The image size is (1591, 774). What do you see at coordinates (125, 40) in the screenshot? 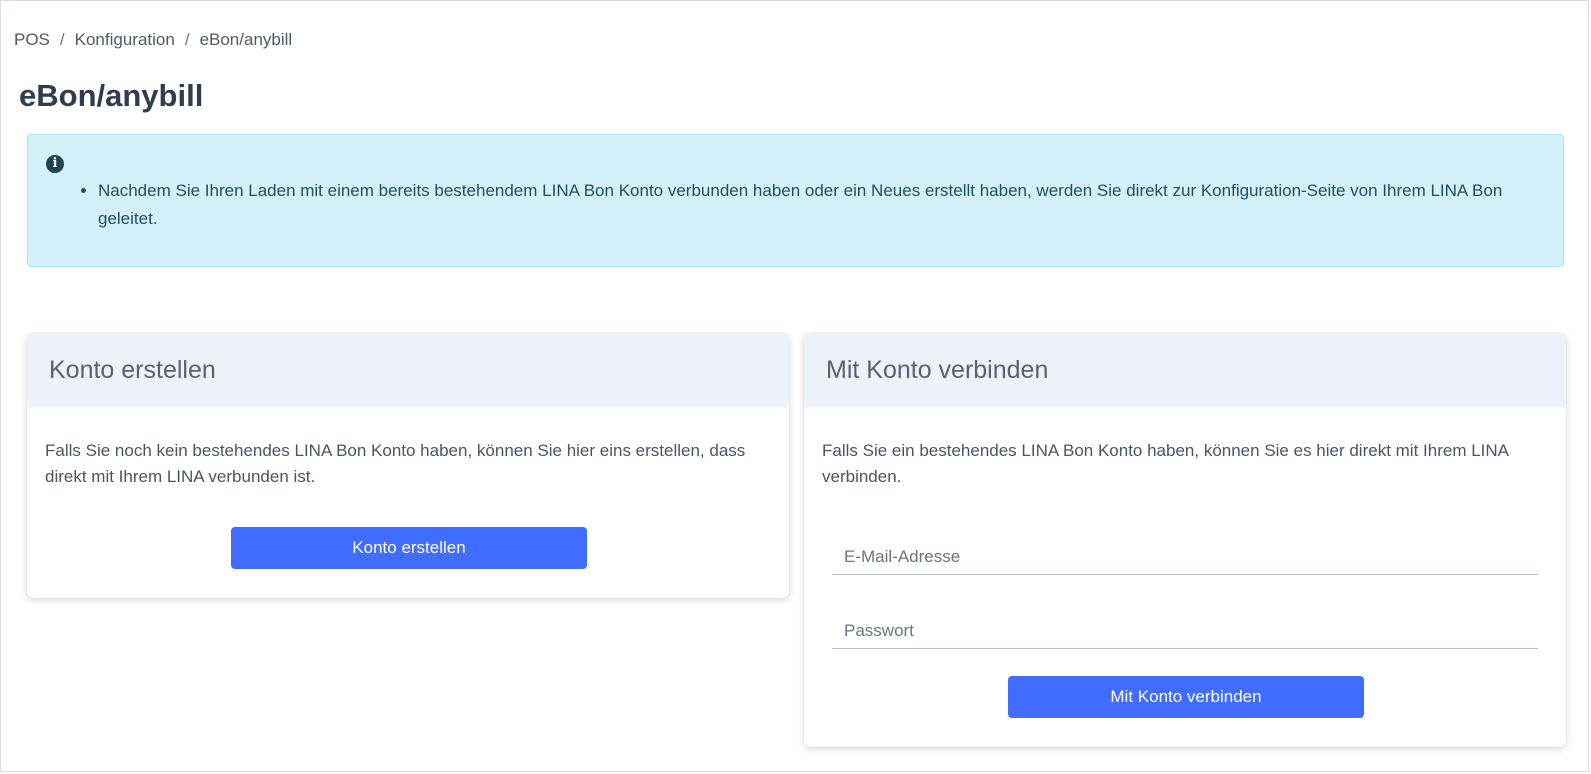
I see `breadcrumb-item-konfiguration: Konfiguration` at bounding box center [125, 40].